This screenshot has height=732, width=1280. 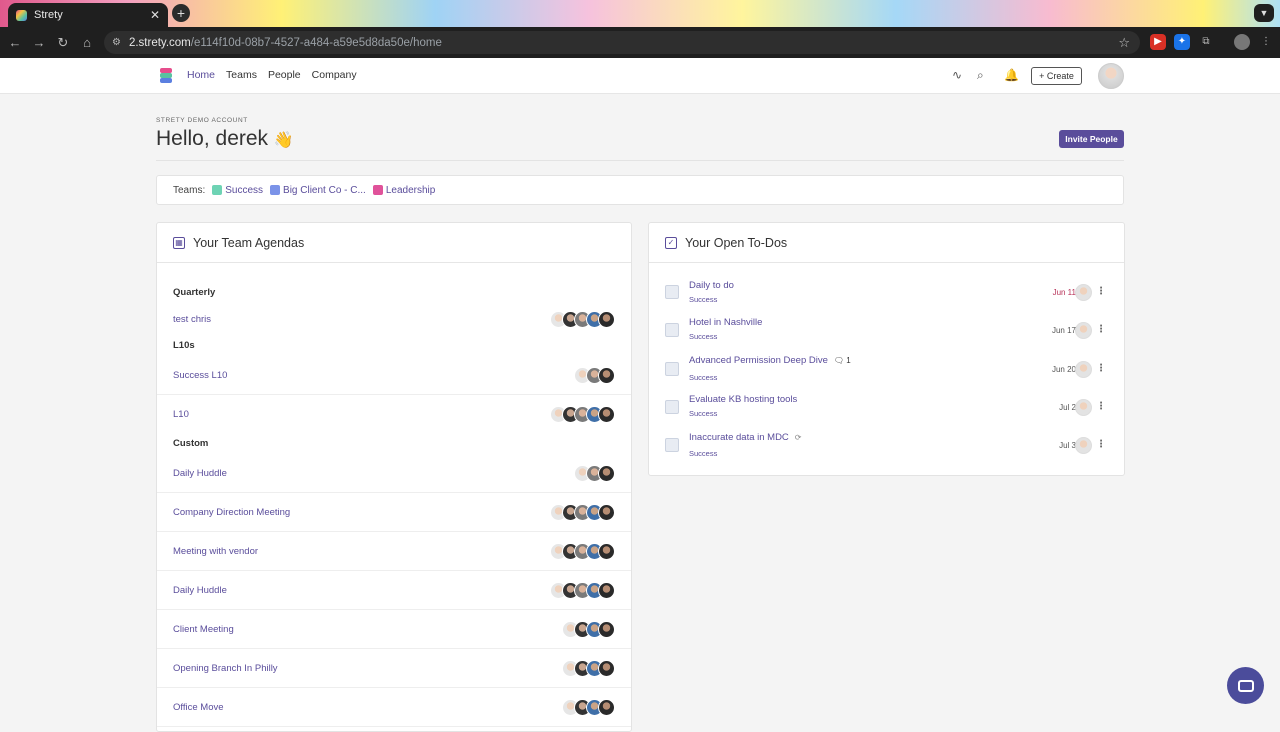 I want to click on extensions-puzzle-icon: ⧉, so click(x=1206, y=42).